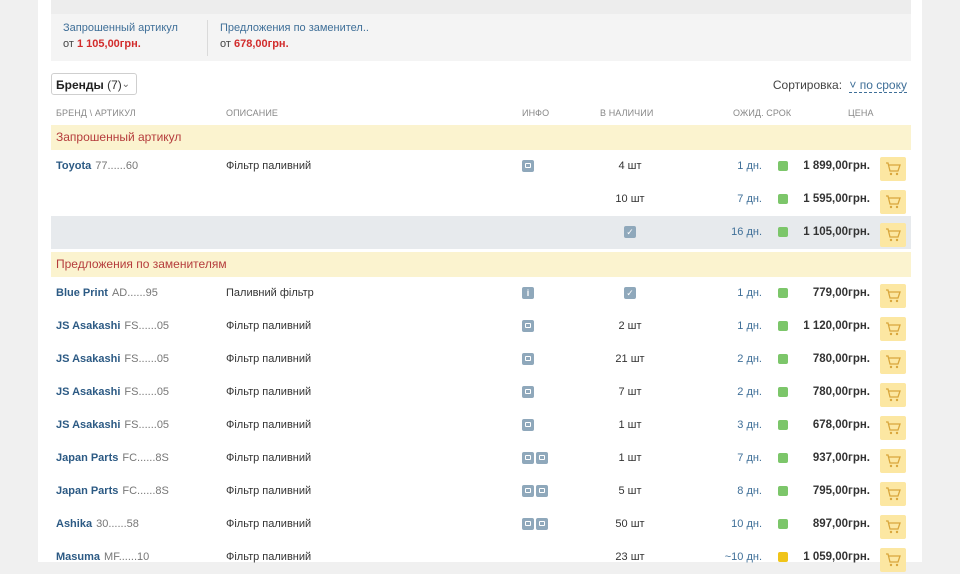 This screenshot has height=574, width=960. Describe the element at coordinates (481, 199) in the screenshot. I see `table-row: 10 шт 7 дн. 1 595,00грн.` at that location.